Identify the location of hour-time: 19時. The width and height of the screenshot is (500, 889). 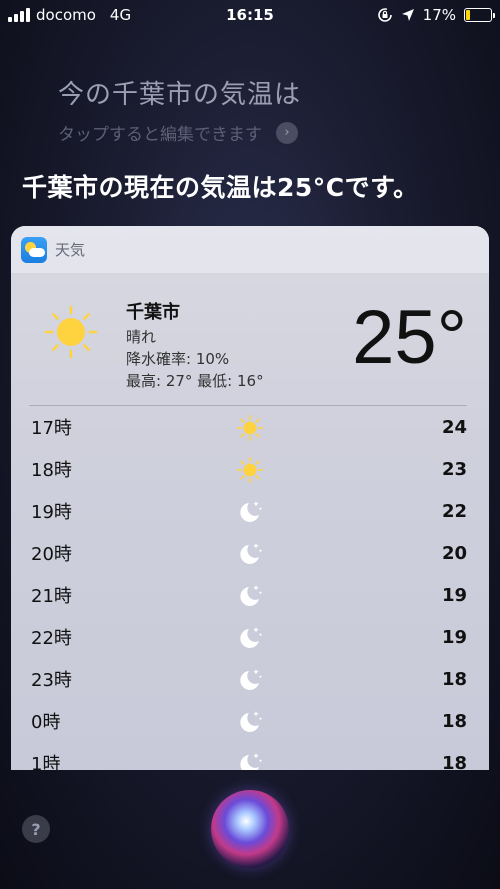
(51, 512).